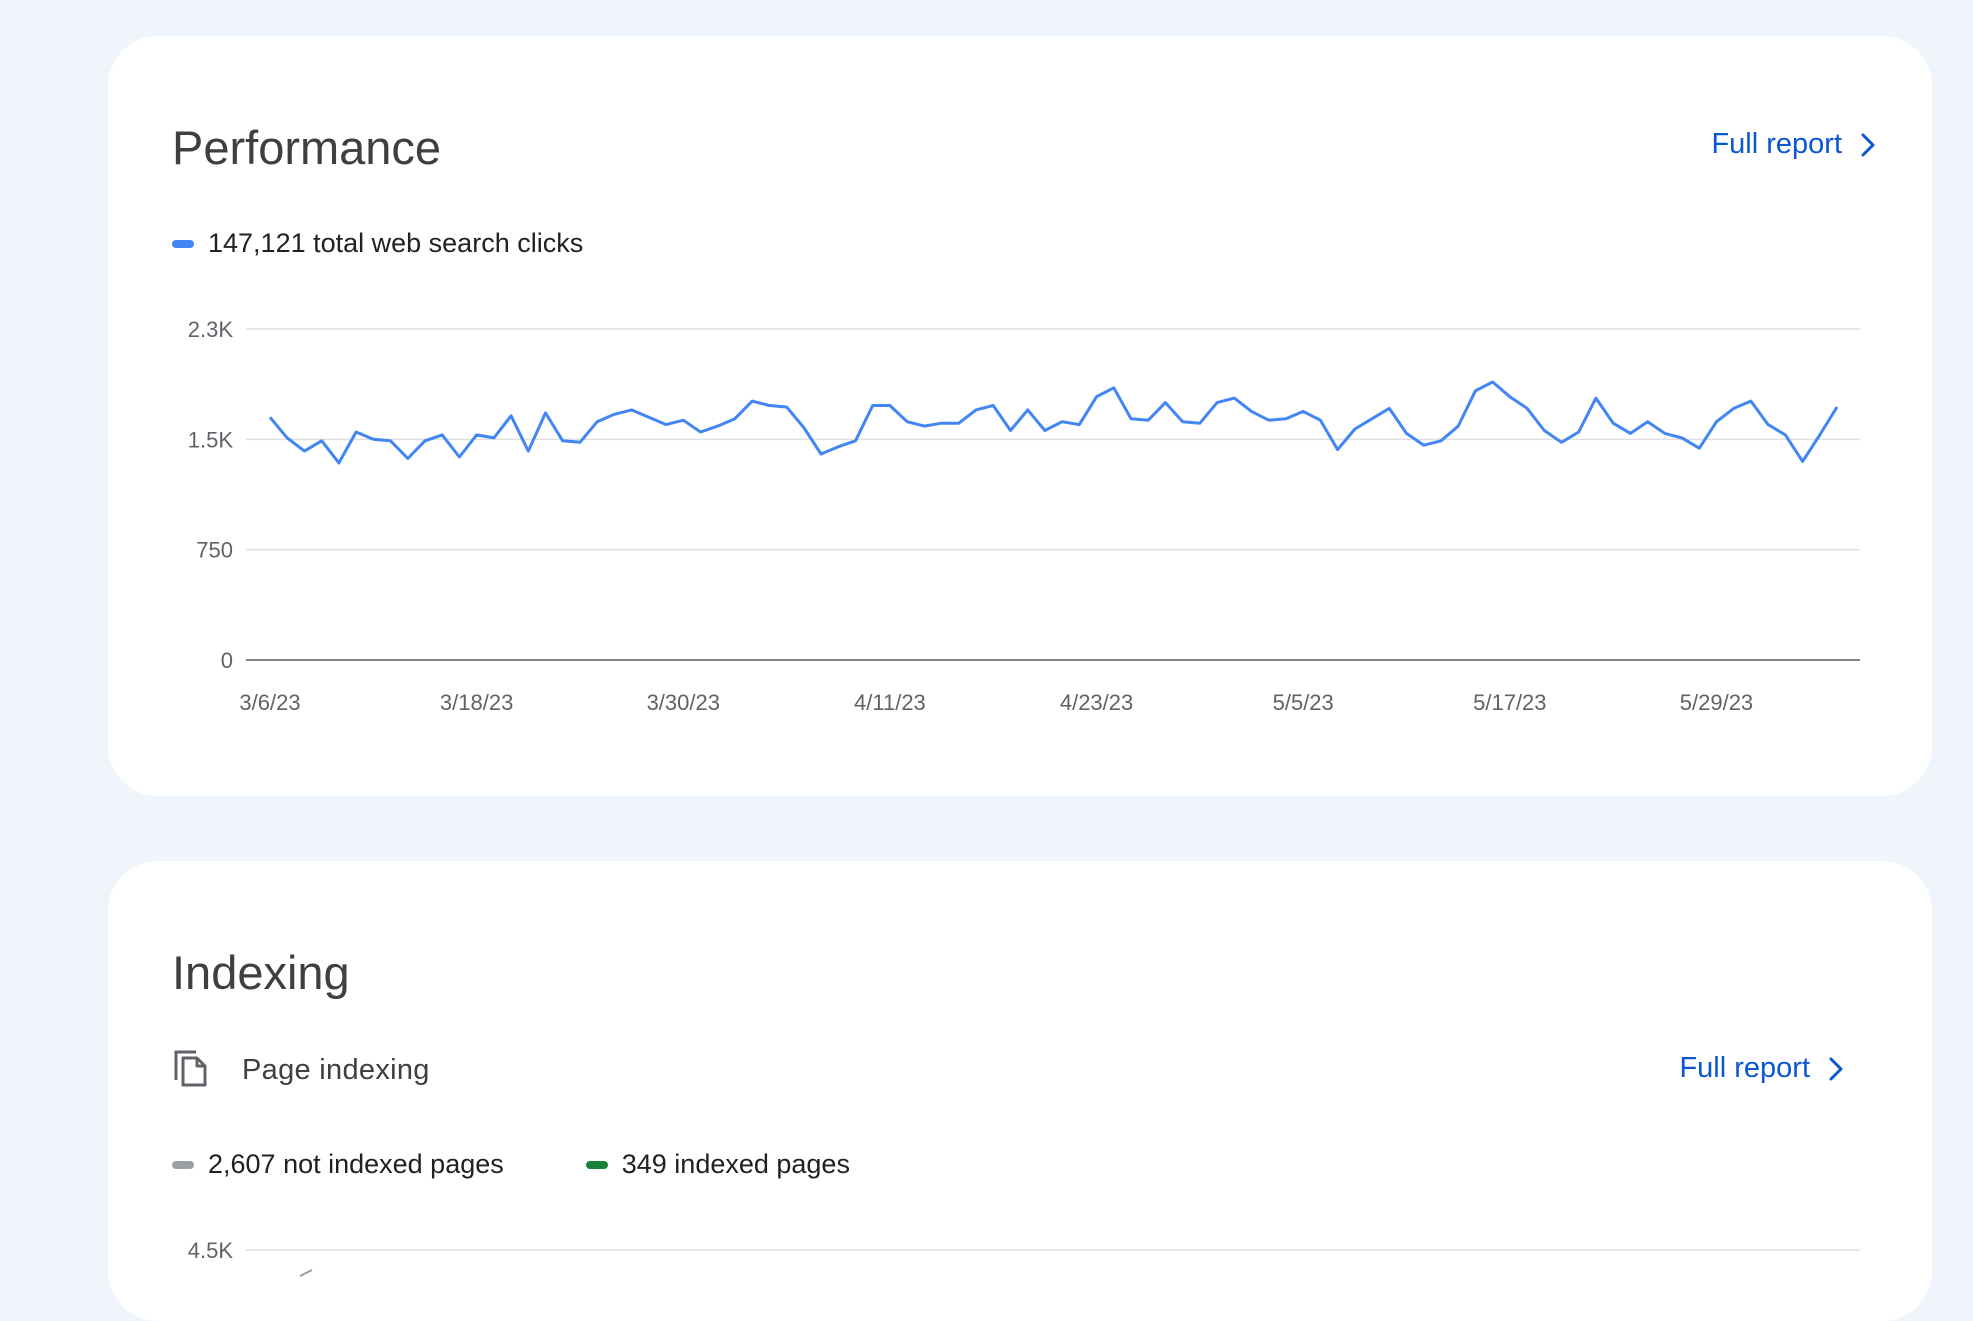 This screenshot has width=1973, height=1321. I want to click on indexing-y-tick-label: 4.5K, so click(211, 1250).